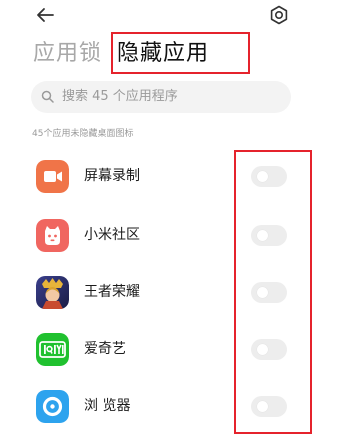  I want to click on settings-gear-icon, so click(279, 15).